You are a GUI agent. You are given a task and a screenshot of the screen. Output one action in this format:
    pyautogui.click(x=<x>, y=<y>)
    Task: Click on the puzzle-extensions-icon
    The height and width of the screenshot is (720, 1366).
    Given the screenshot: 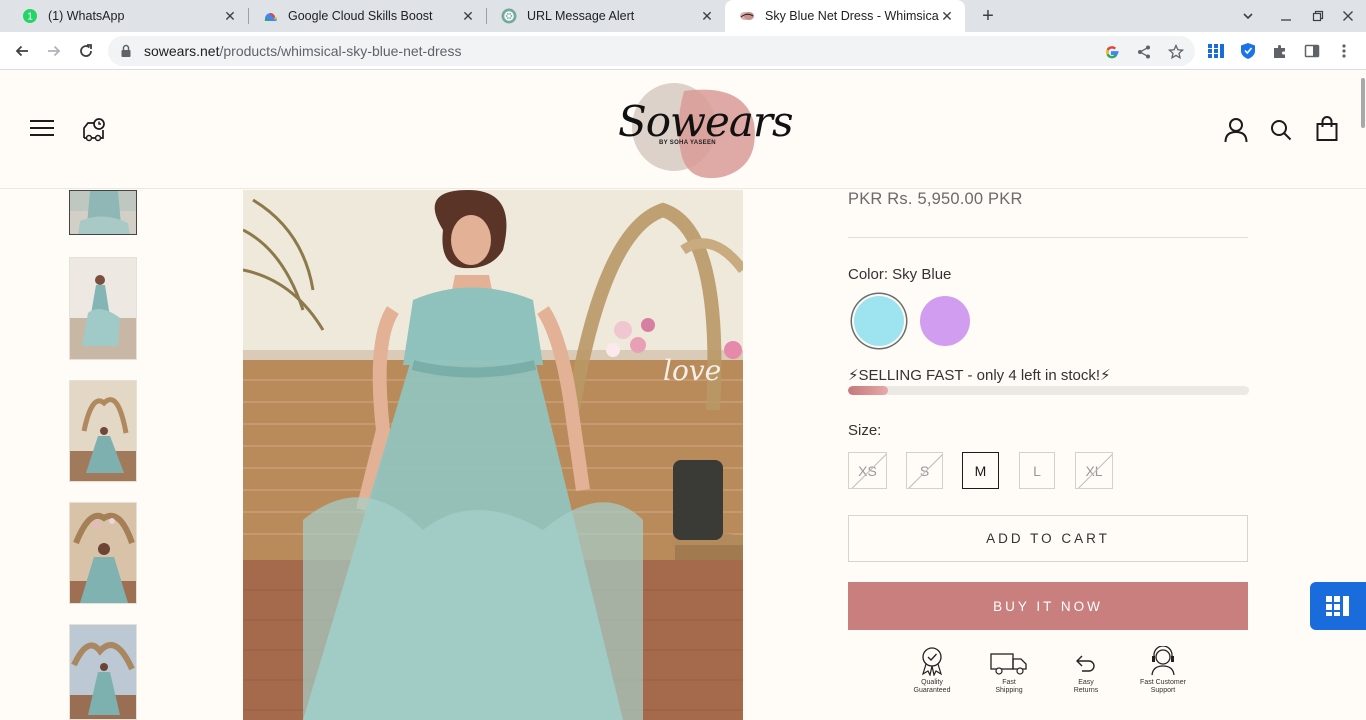 What is the action you would take?
    pyautogui.click(x=1280, y=51)
    